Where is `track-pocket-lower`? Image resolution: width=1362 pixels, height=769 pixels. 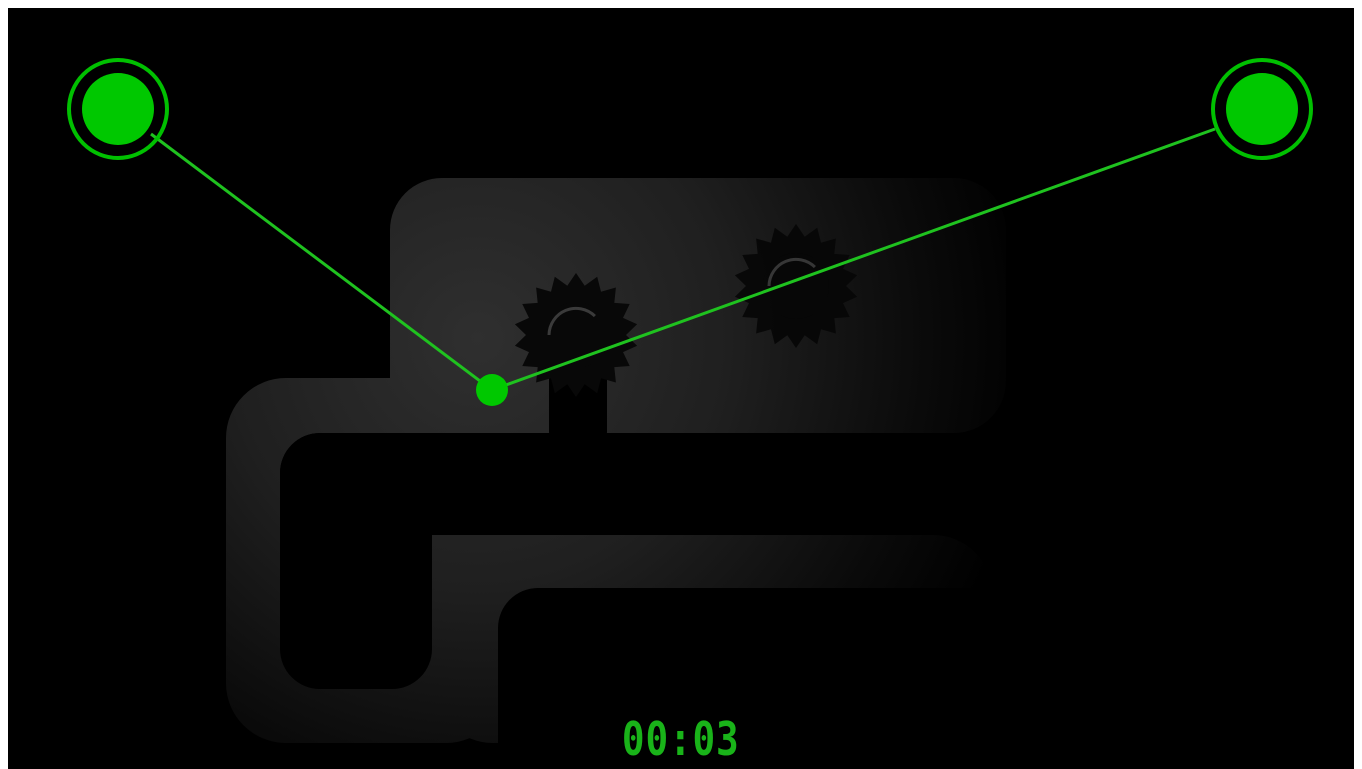 track-pocket-lower is located at coordinates (758, 678).